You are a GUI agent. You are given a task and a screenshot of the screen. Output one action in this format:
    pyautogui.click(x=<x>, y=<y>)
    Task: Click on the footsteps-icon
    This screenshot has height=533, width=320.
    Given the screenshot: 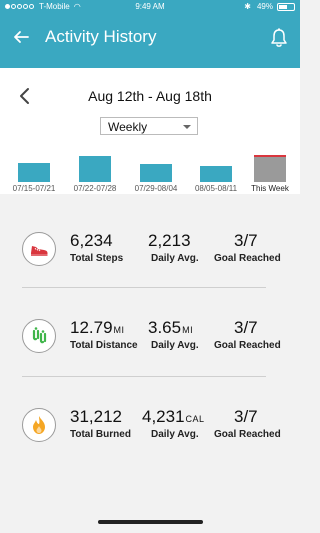 What is the action you would take?
    pyautogui.click(x=39, y=335)
    